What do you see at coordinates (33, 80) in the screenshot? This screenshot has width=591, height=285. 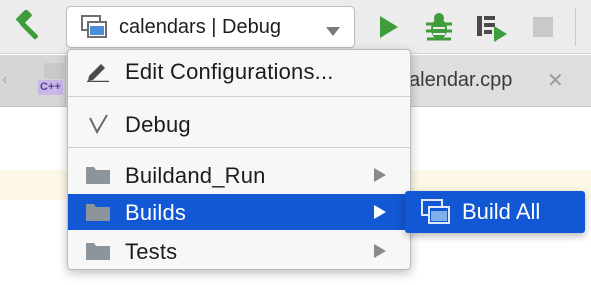 I see `editor-tab-cpp: ‹ C++` at bounding box center [33, 80].